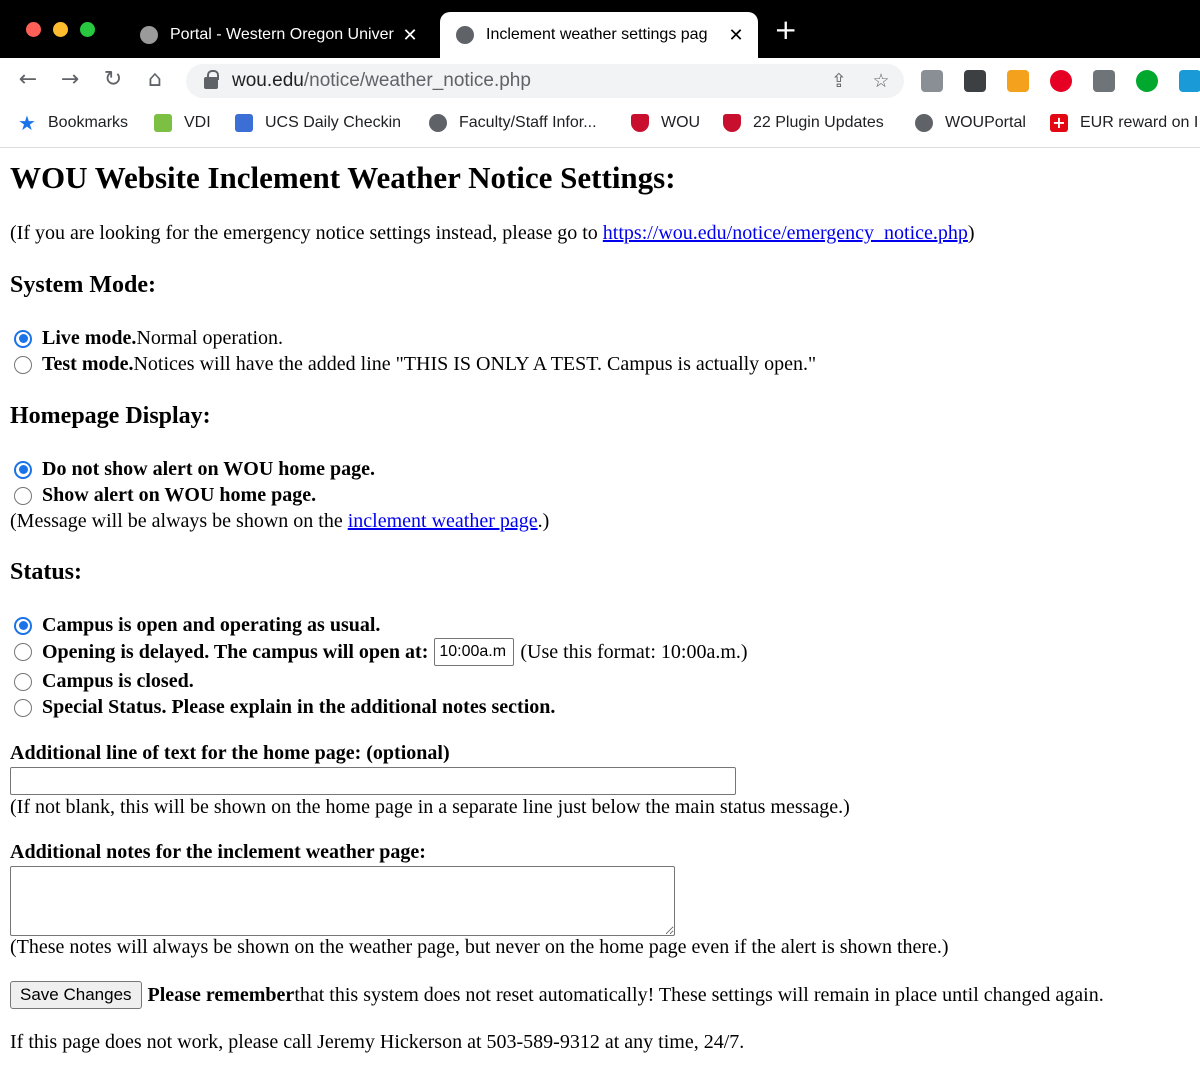  What do you see at coordinates (23, 338) in the screenshot?
I see `live-mode-radio` at bounding box center [23, 338].